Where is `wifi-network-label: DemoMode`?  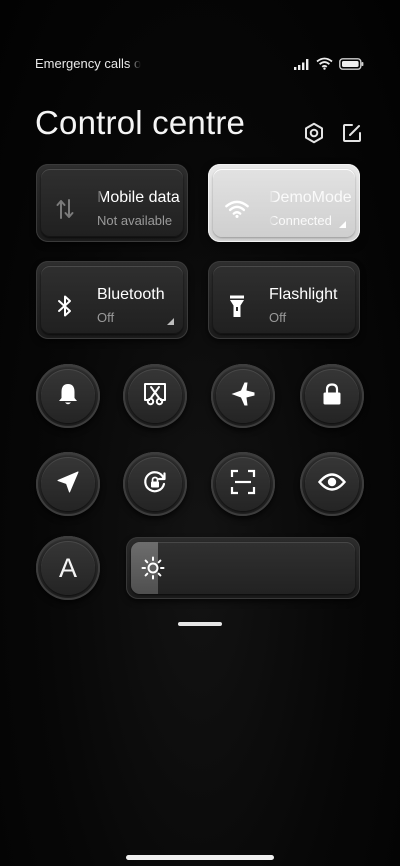
wifi-network-label: DemoMode is located at coordinates (310, 197).